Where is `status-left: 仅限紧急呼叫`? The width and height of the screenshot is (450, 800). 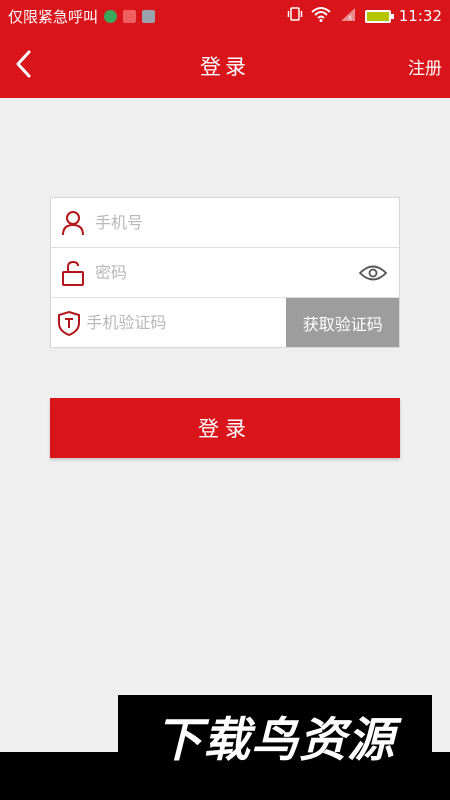 status-left: 仅限紧急呼叫 is located at coordinates (82, 16).